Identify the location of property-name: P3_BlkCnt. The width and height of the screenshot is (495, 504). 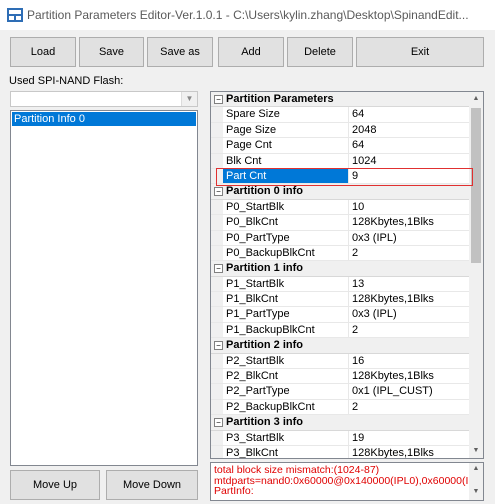
(252, 452).